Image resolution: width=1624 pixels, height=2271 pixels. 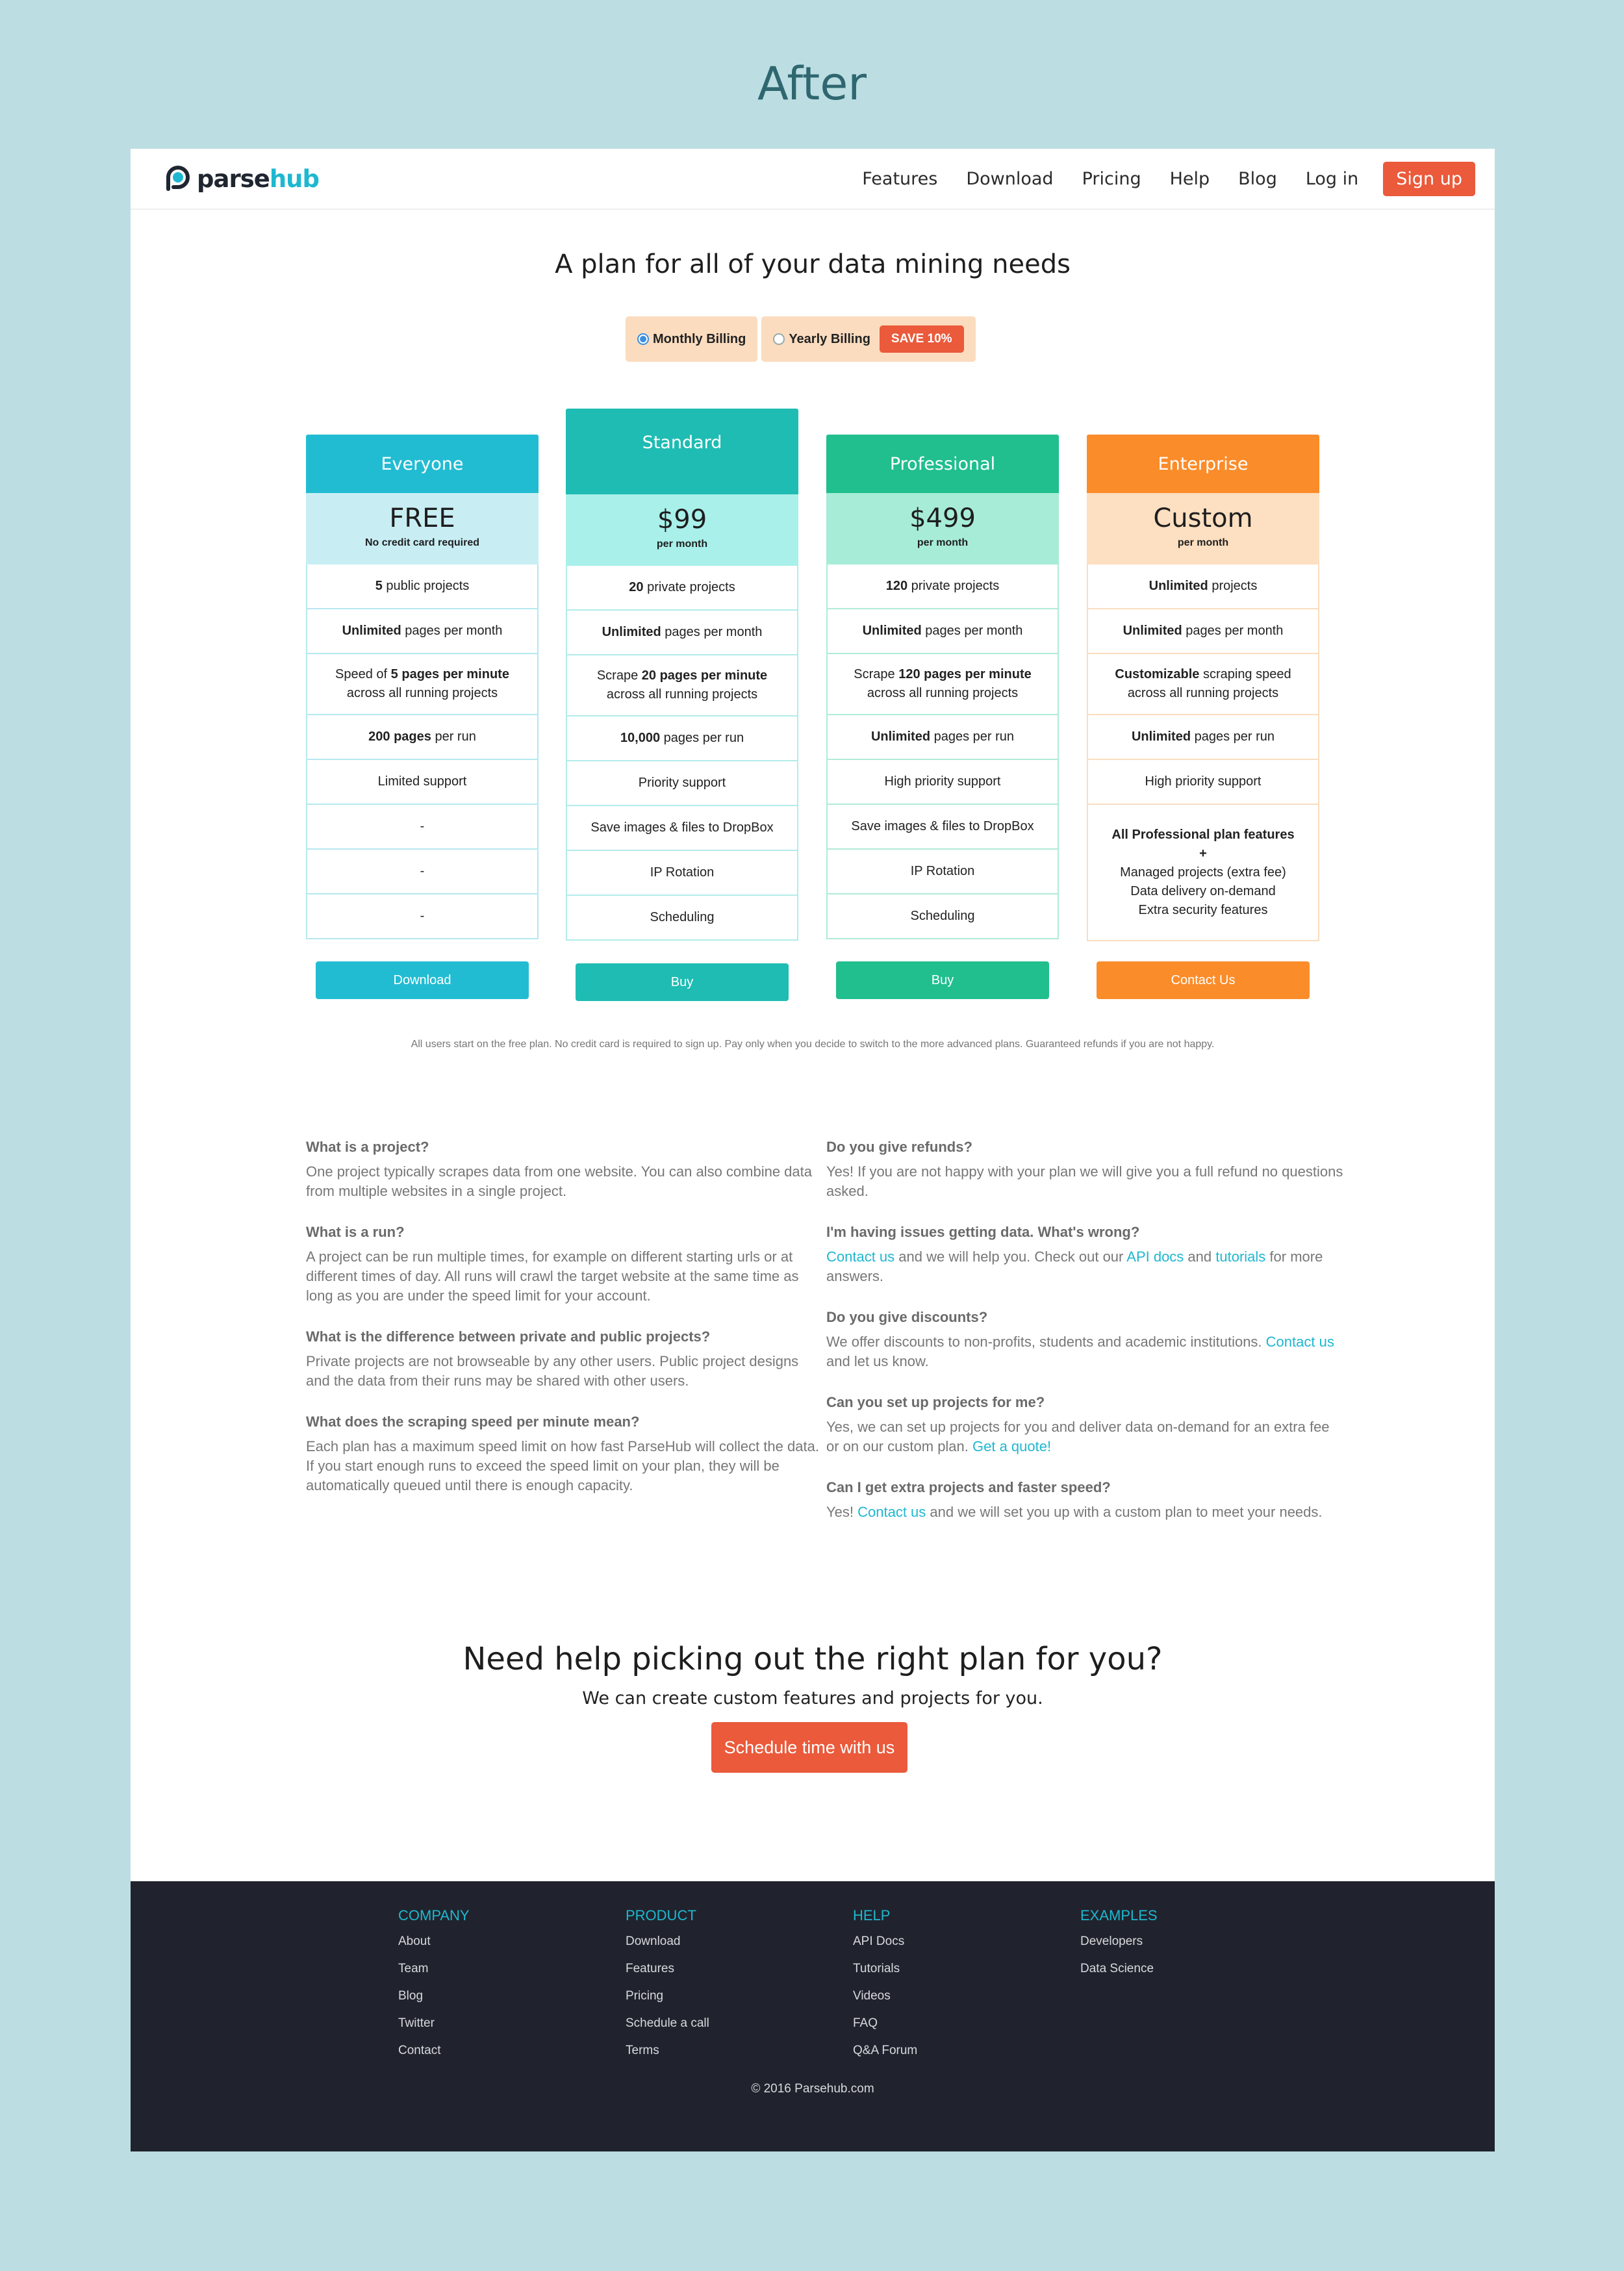 I want to click on footer-link: Q&A Forum, so click(x=885, y=2057).